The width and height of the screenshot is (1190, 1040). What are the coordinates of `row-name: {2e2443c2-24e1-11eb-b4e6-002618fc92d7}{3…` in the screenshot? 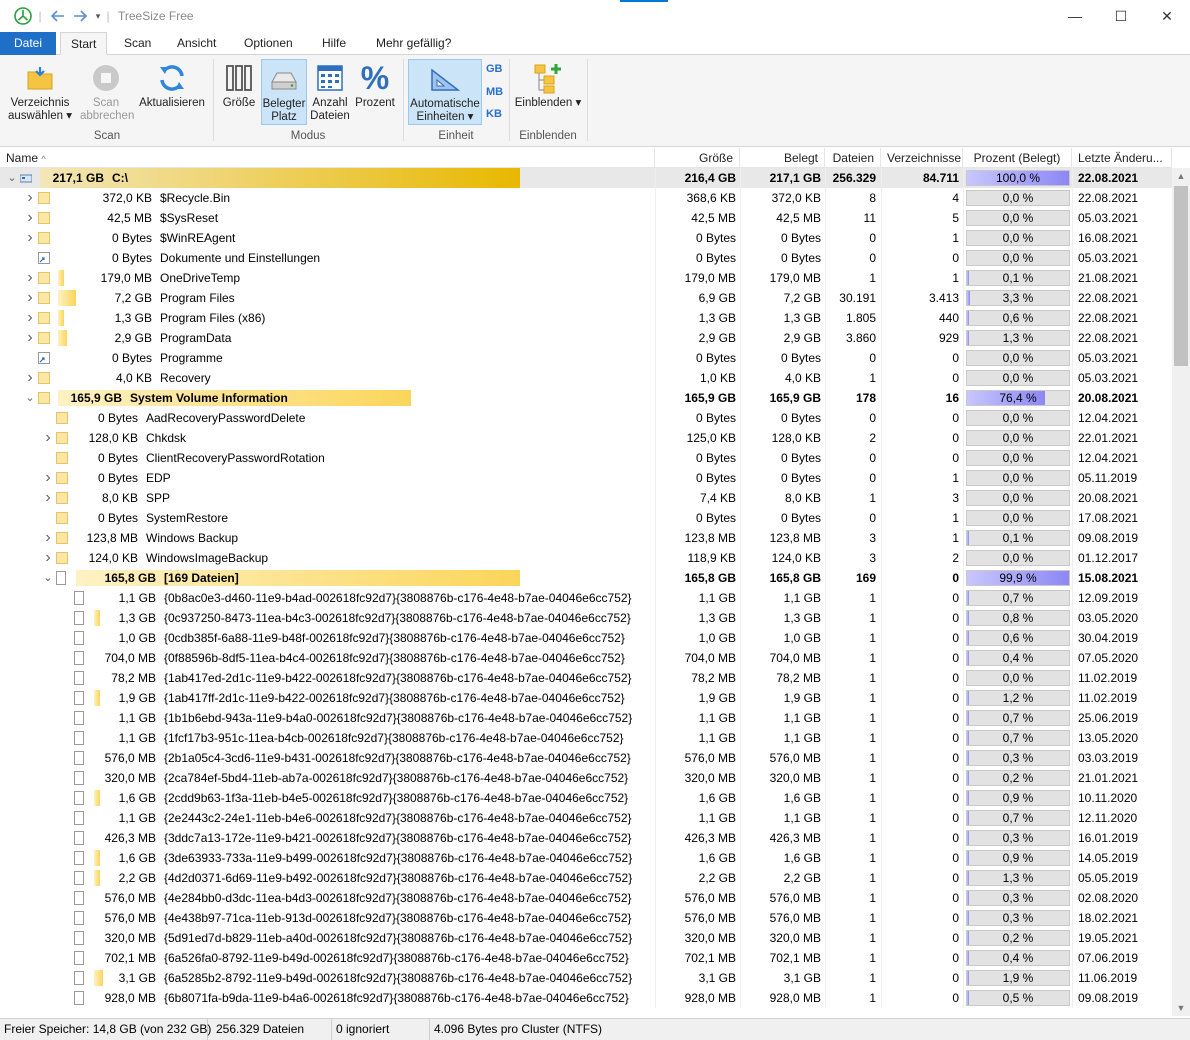 It's located at (398, 818).